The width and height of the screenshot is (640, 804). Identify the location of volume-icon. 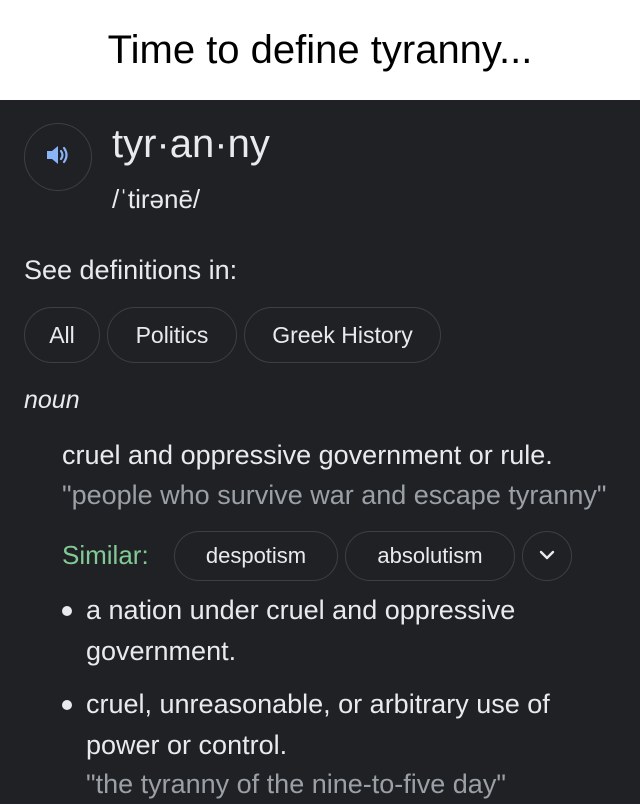
(58, 157).